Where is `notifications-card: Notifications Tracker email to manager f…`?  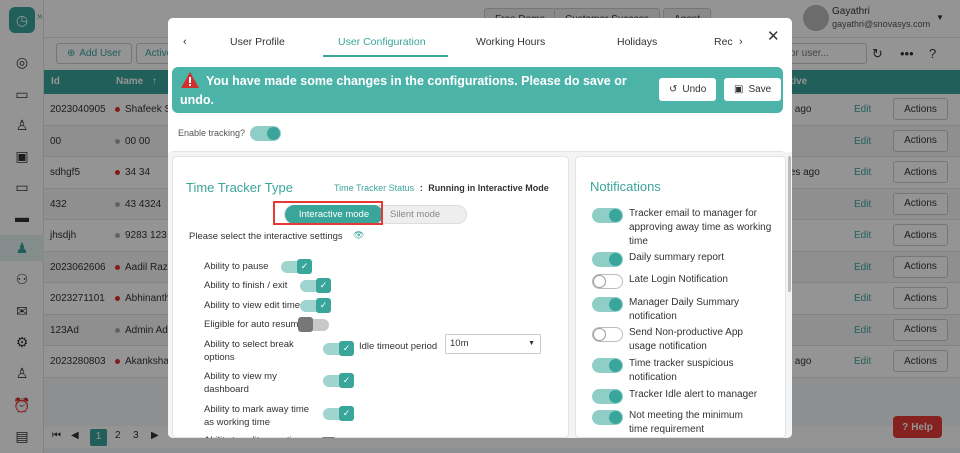 notifications-card: Notifications Tracker email to manager f… is located at coordinates (680, 297).